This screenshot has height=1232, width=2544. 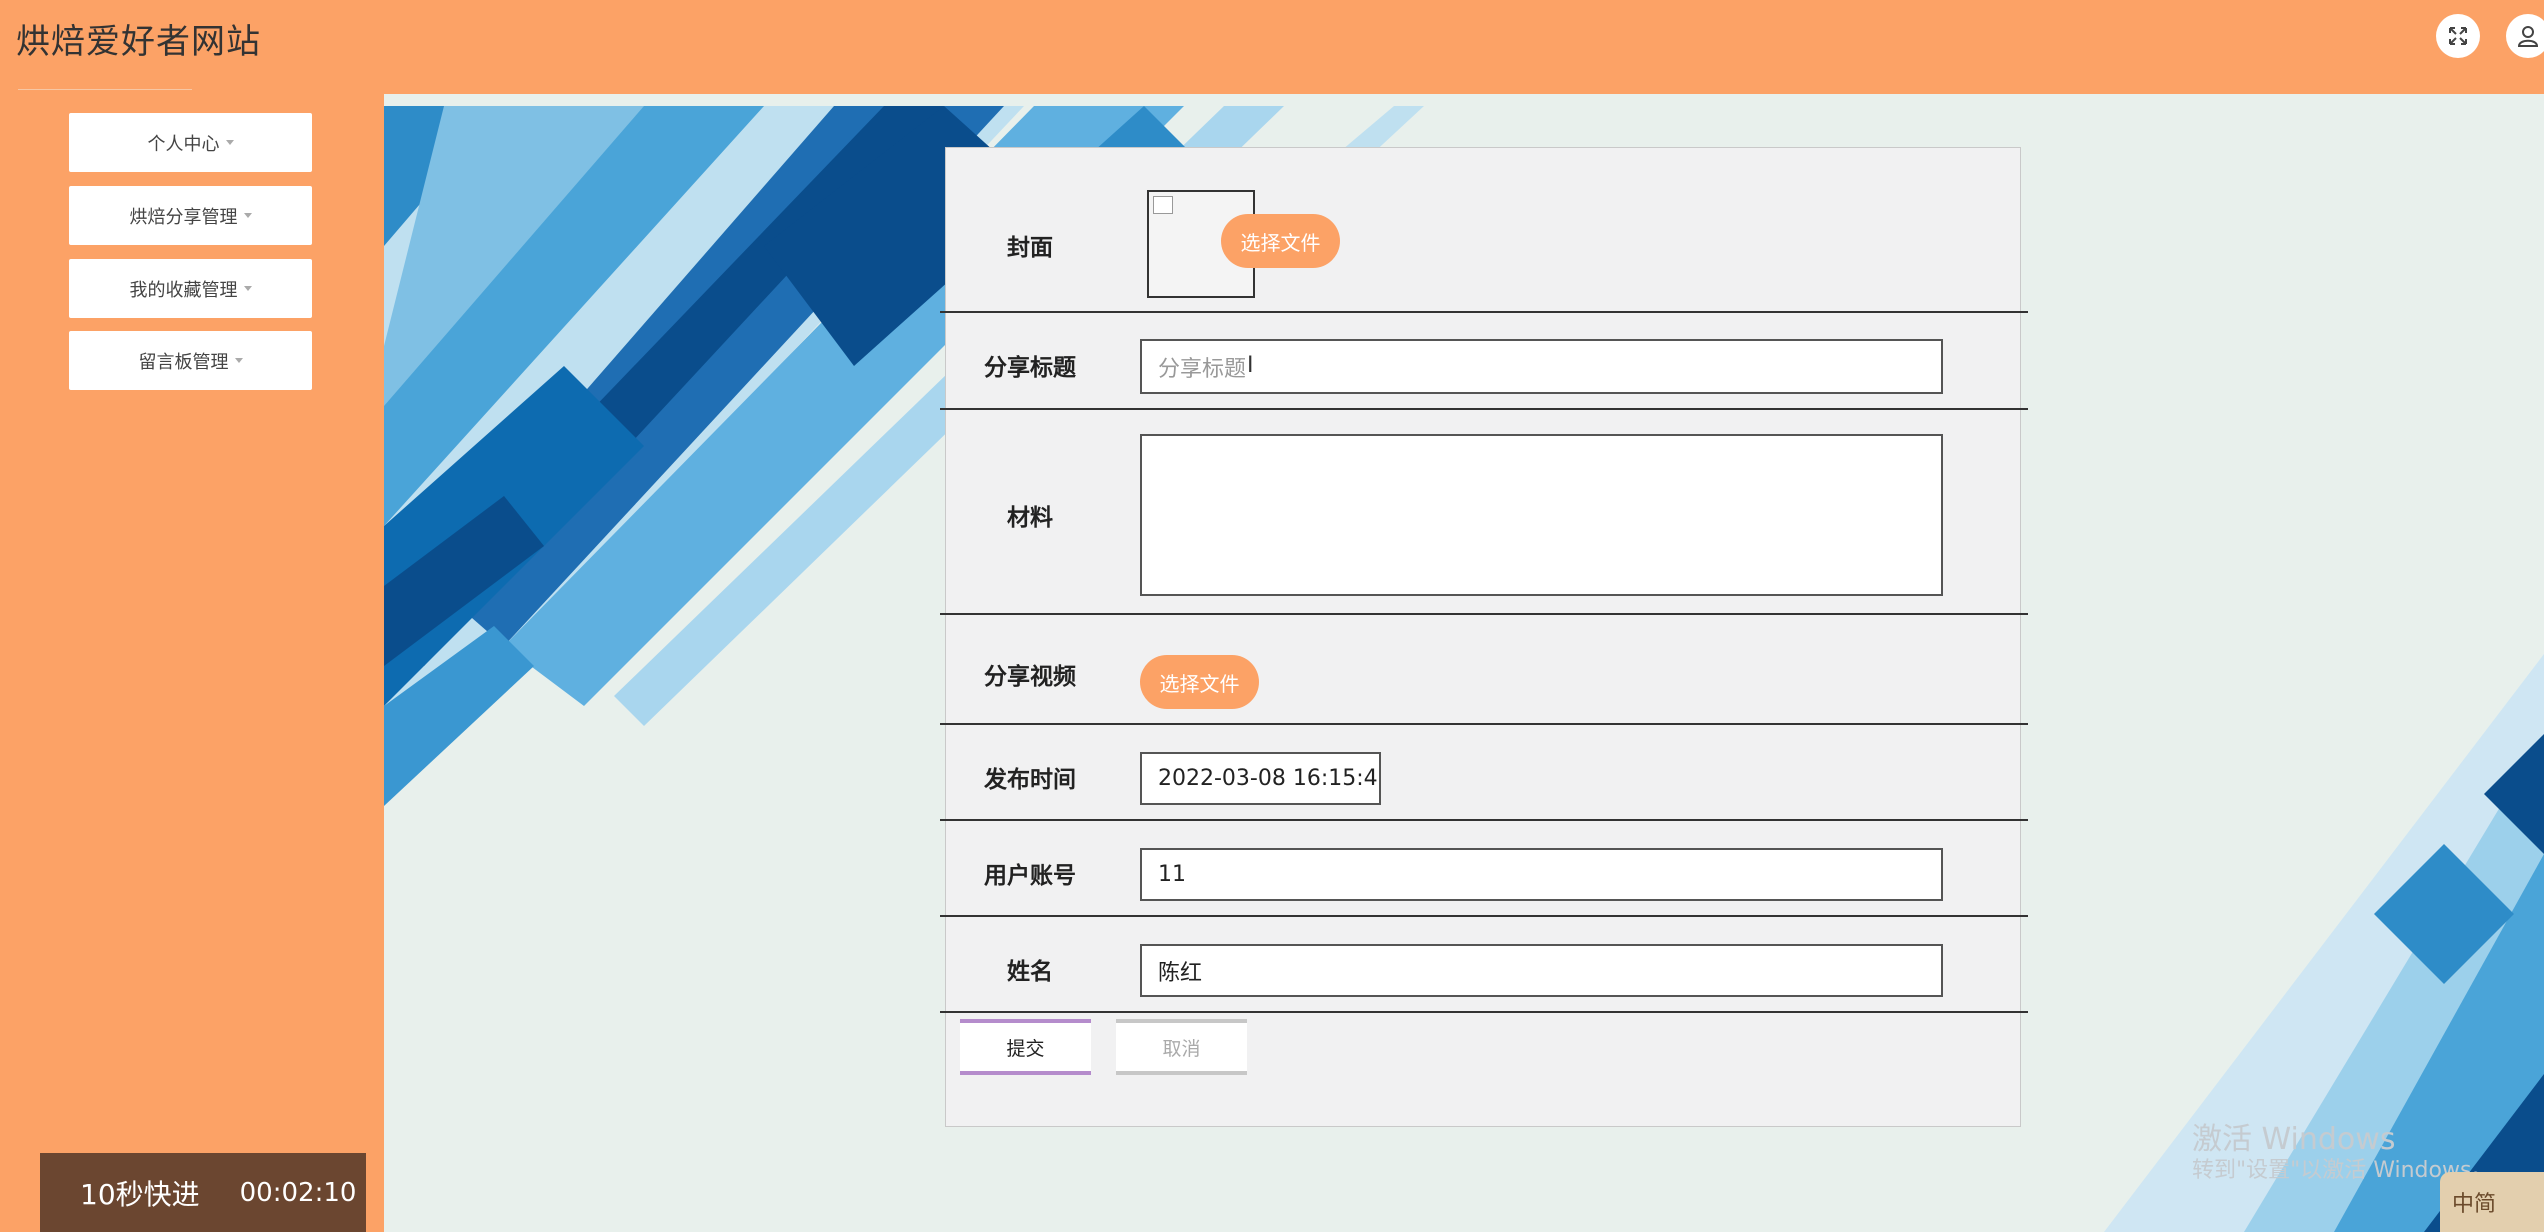 What do you see at coordinates (1541, 366) in the screenshot?
I see `title-input: 分享标题` at bounding box center [1541, 366].